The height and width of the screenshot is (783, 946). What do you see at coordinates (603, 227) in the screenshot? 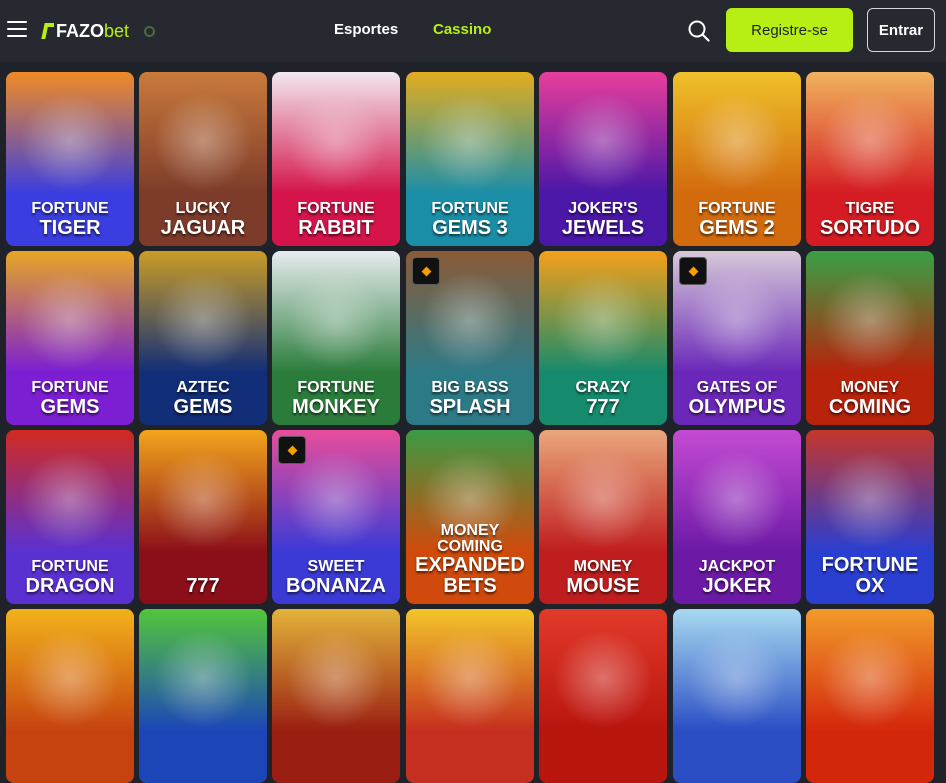
I see `game-title-line2: Jewels` at bounding box center [603, 227].